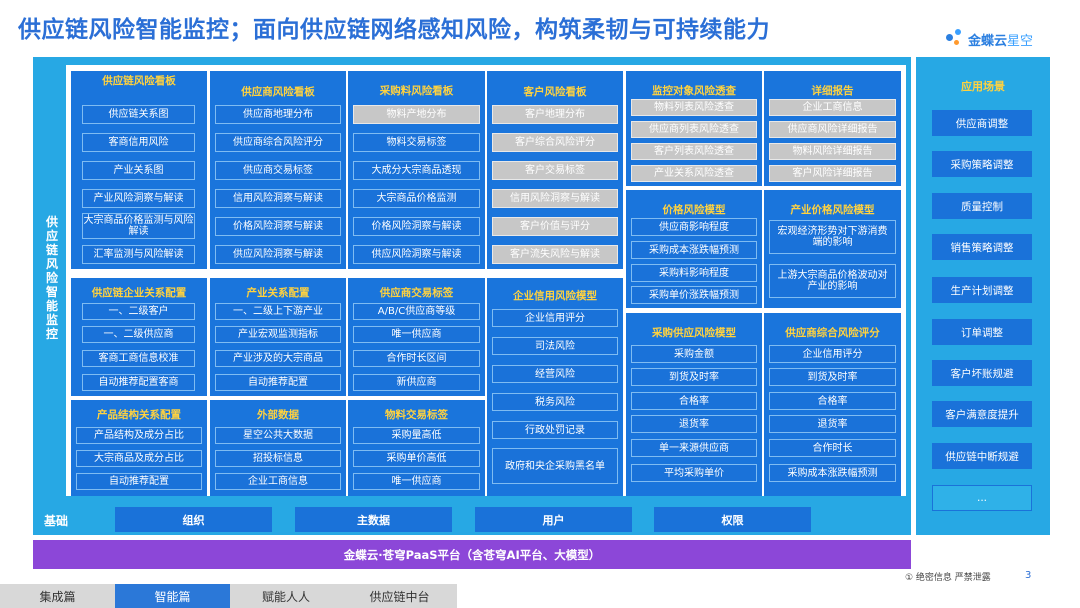 This screenshot has width=1080, height=608. What do you see at coordinates (278, 142) in the screenshot?
I see `supplier-risk-score-item: 供应商综合风险评分` at bounding box center [278, 142].